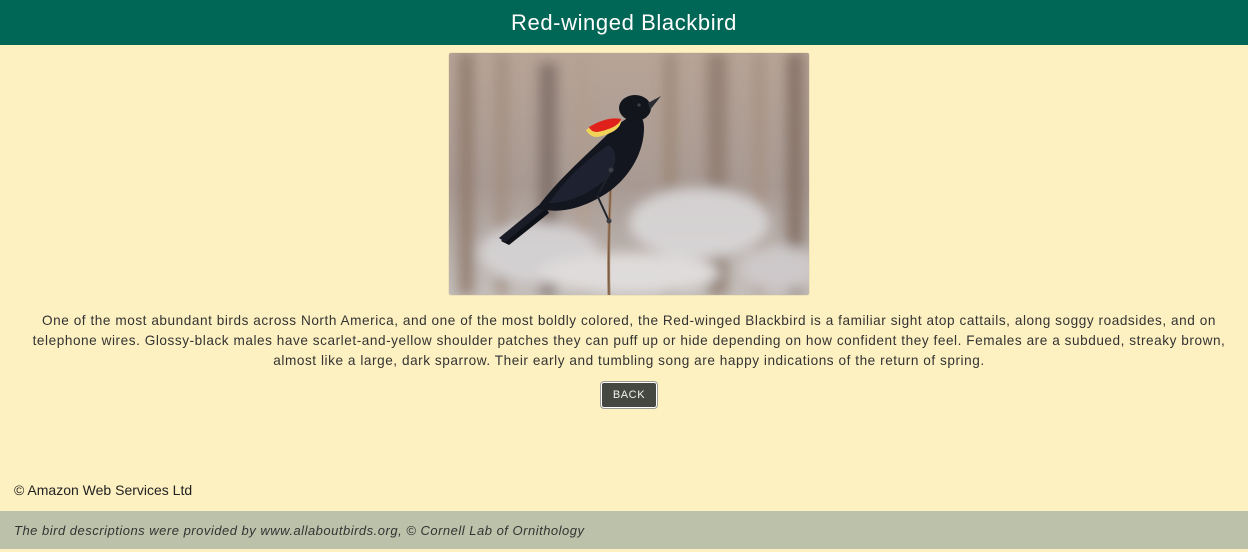 This screenshot has height=552, width=1248. Describe the element at coordinates (629, 174) in the screenshot. I see `bird-photo` at that location.